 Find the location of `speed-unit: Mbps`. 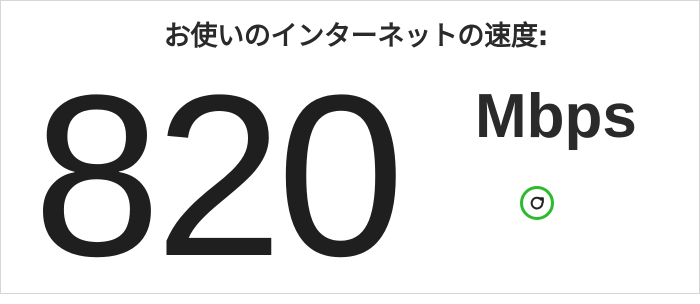

speed-unit: Mbps is located at coordinates (556, 116).